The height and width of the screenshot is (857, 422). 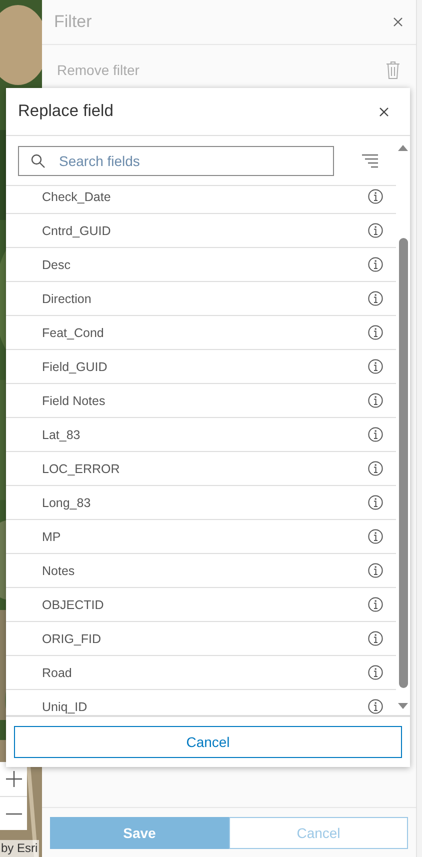 I want to click on plus-icon, so click(x=14, y=779).